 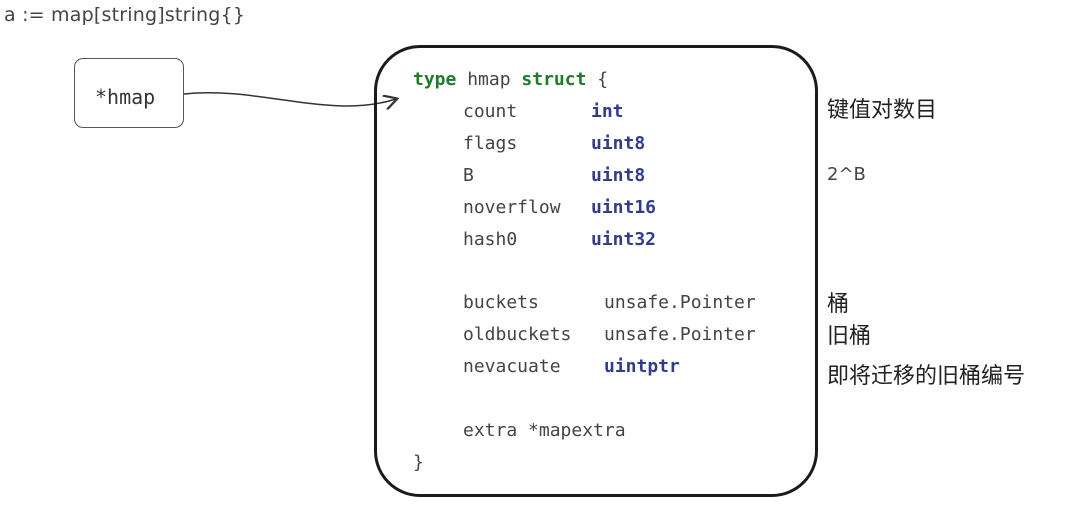 What do you see at coordinates (512, 207) in the screenshot?
I see `field-name-noverflow: noverflow` at bounding box center [512, 207].